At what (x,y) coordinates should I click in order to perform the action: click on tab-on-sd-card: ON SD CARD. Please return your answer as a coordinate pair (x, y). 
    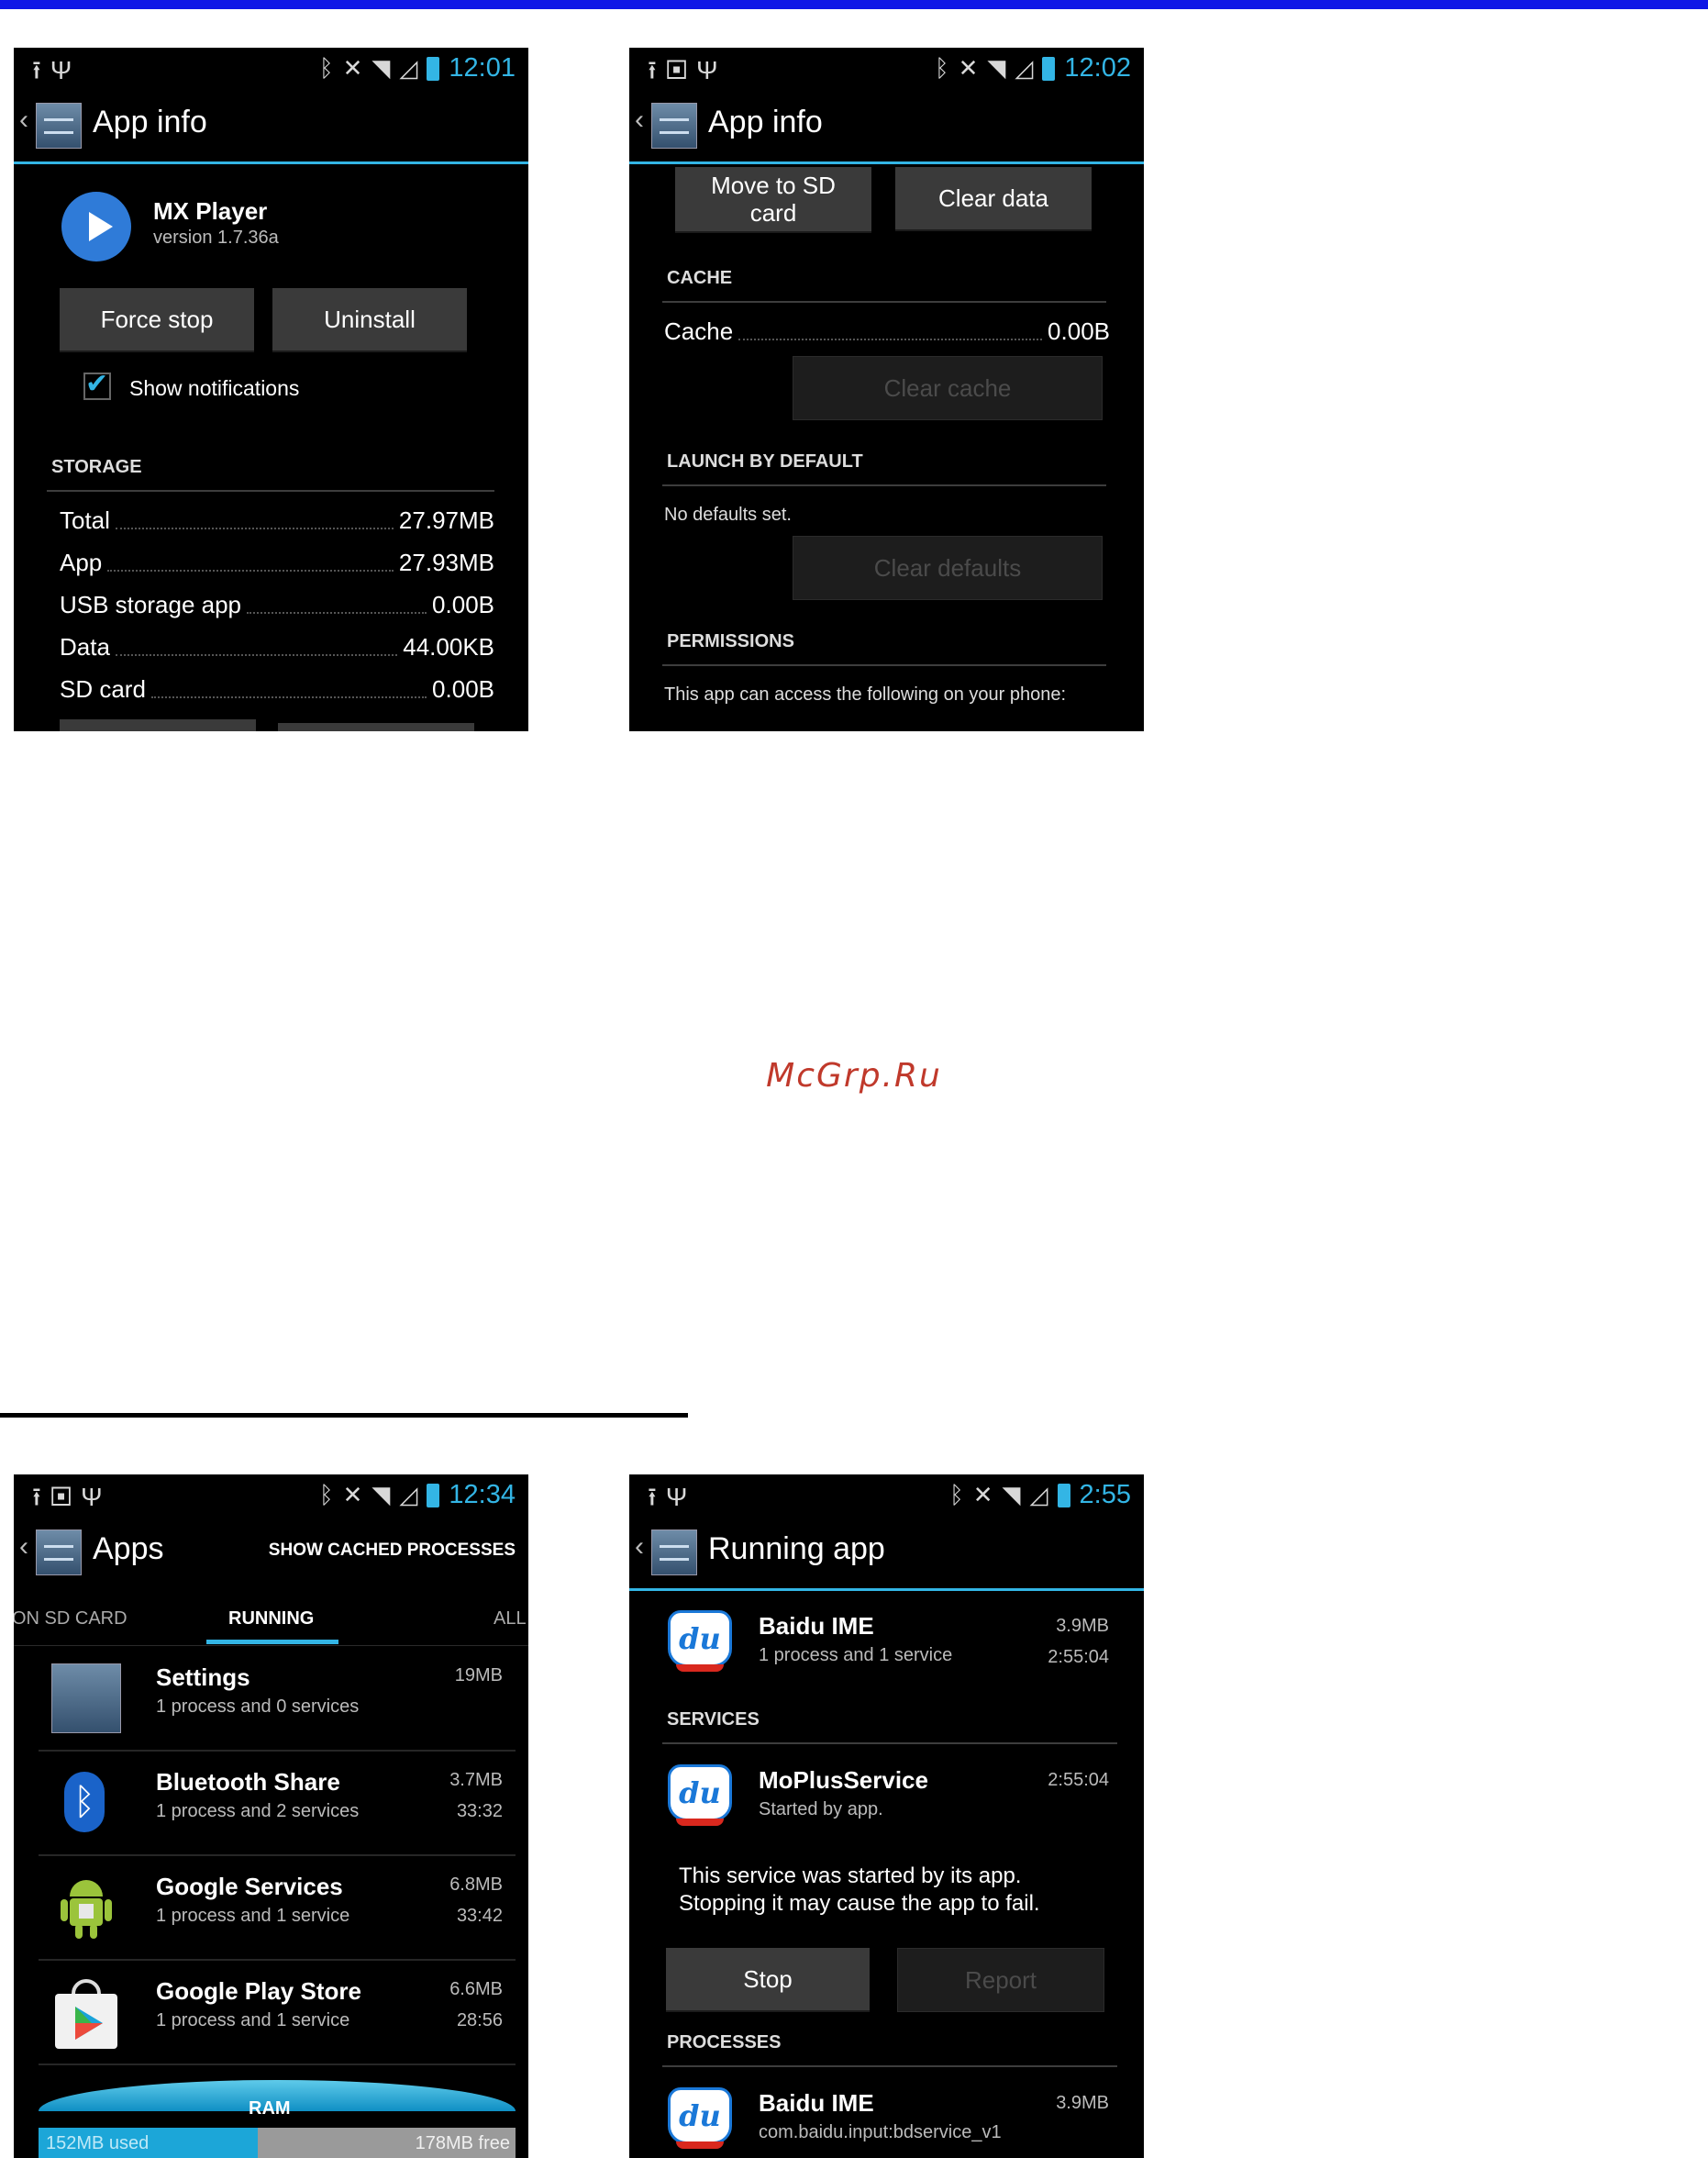
    Looking at the image, I should click on (71, 1619).